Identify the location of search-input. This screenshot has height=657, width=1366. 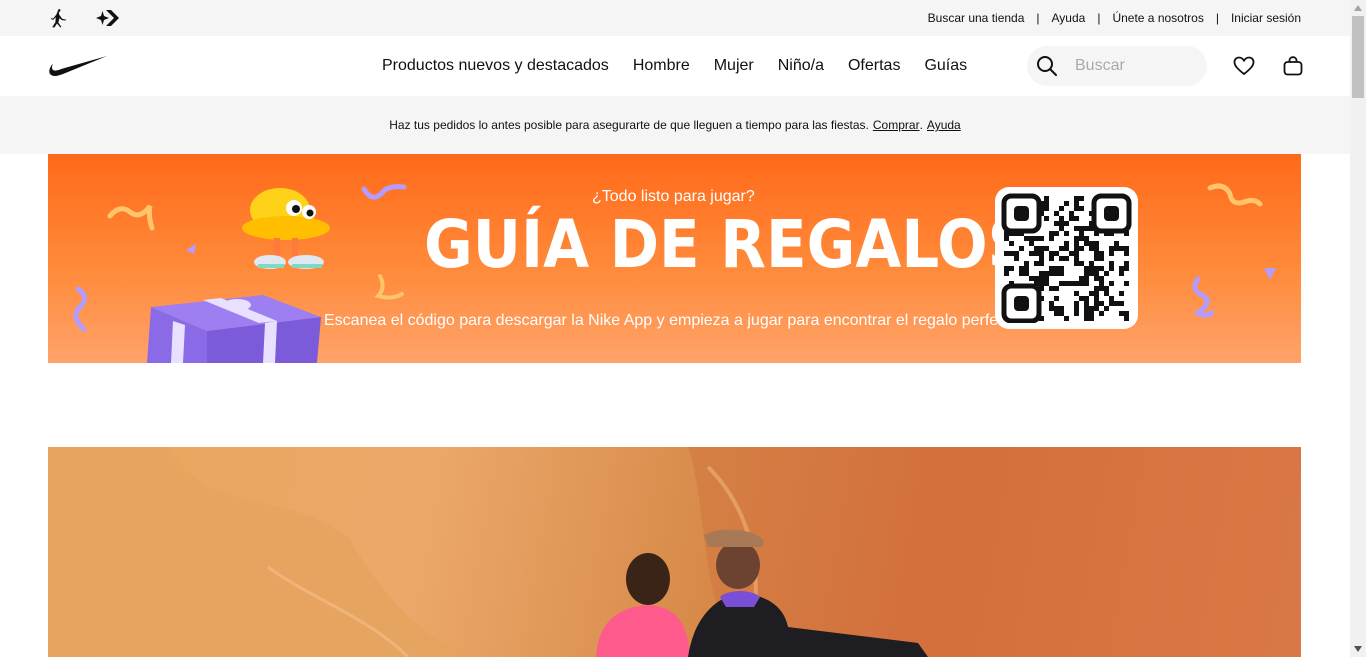
(1135, 66).